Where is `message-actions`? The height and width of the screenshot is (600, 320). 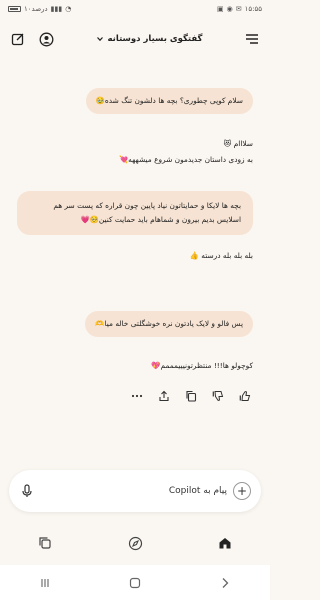 message-actions is located at coordinates (191, 396).